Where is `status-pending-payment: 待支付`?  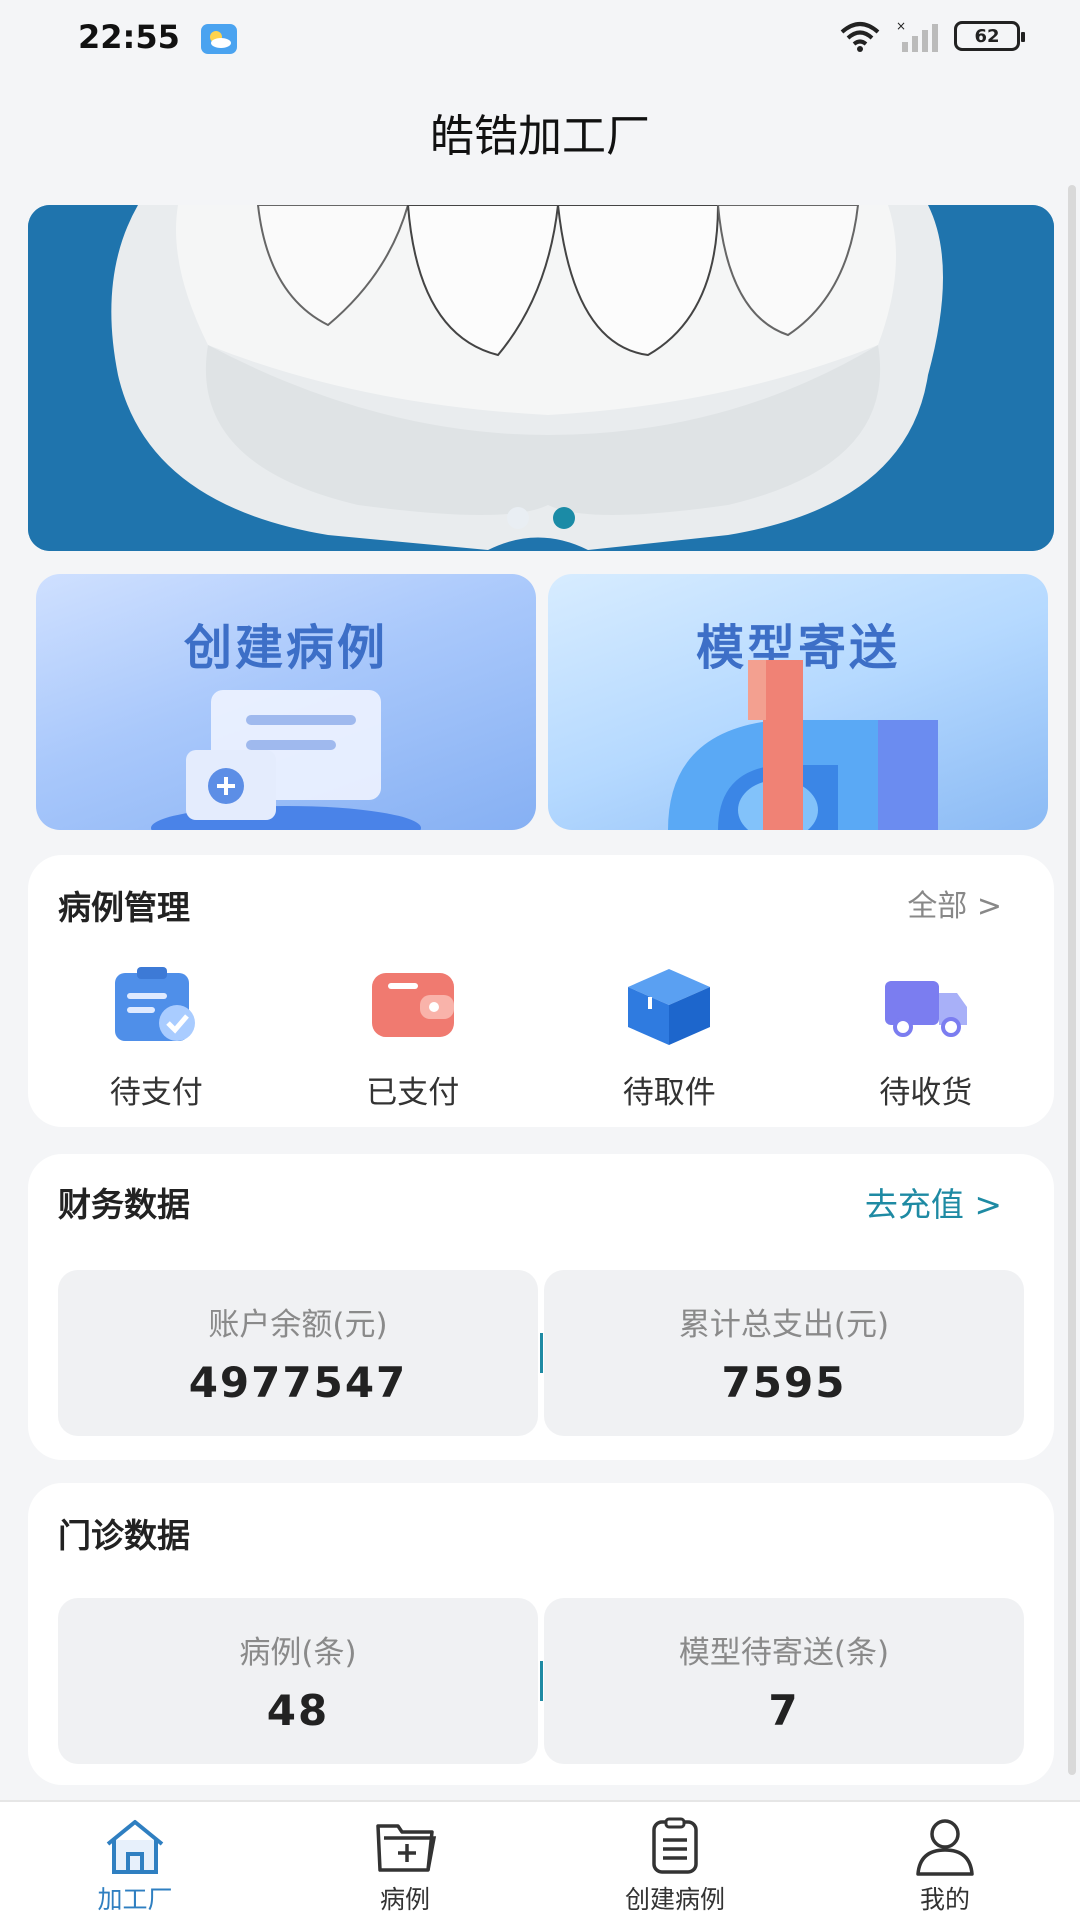 status-pending-payment: 待支付 is located at coordinates (156, 1039).